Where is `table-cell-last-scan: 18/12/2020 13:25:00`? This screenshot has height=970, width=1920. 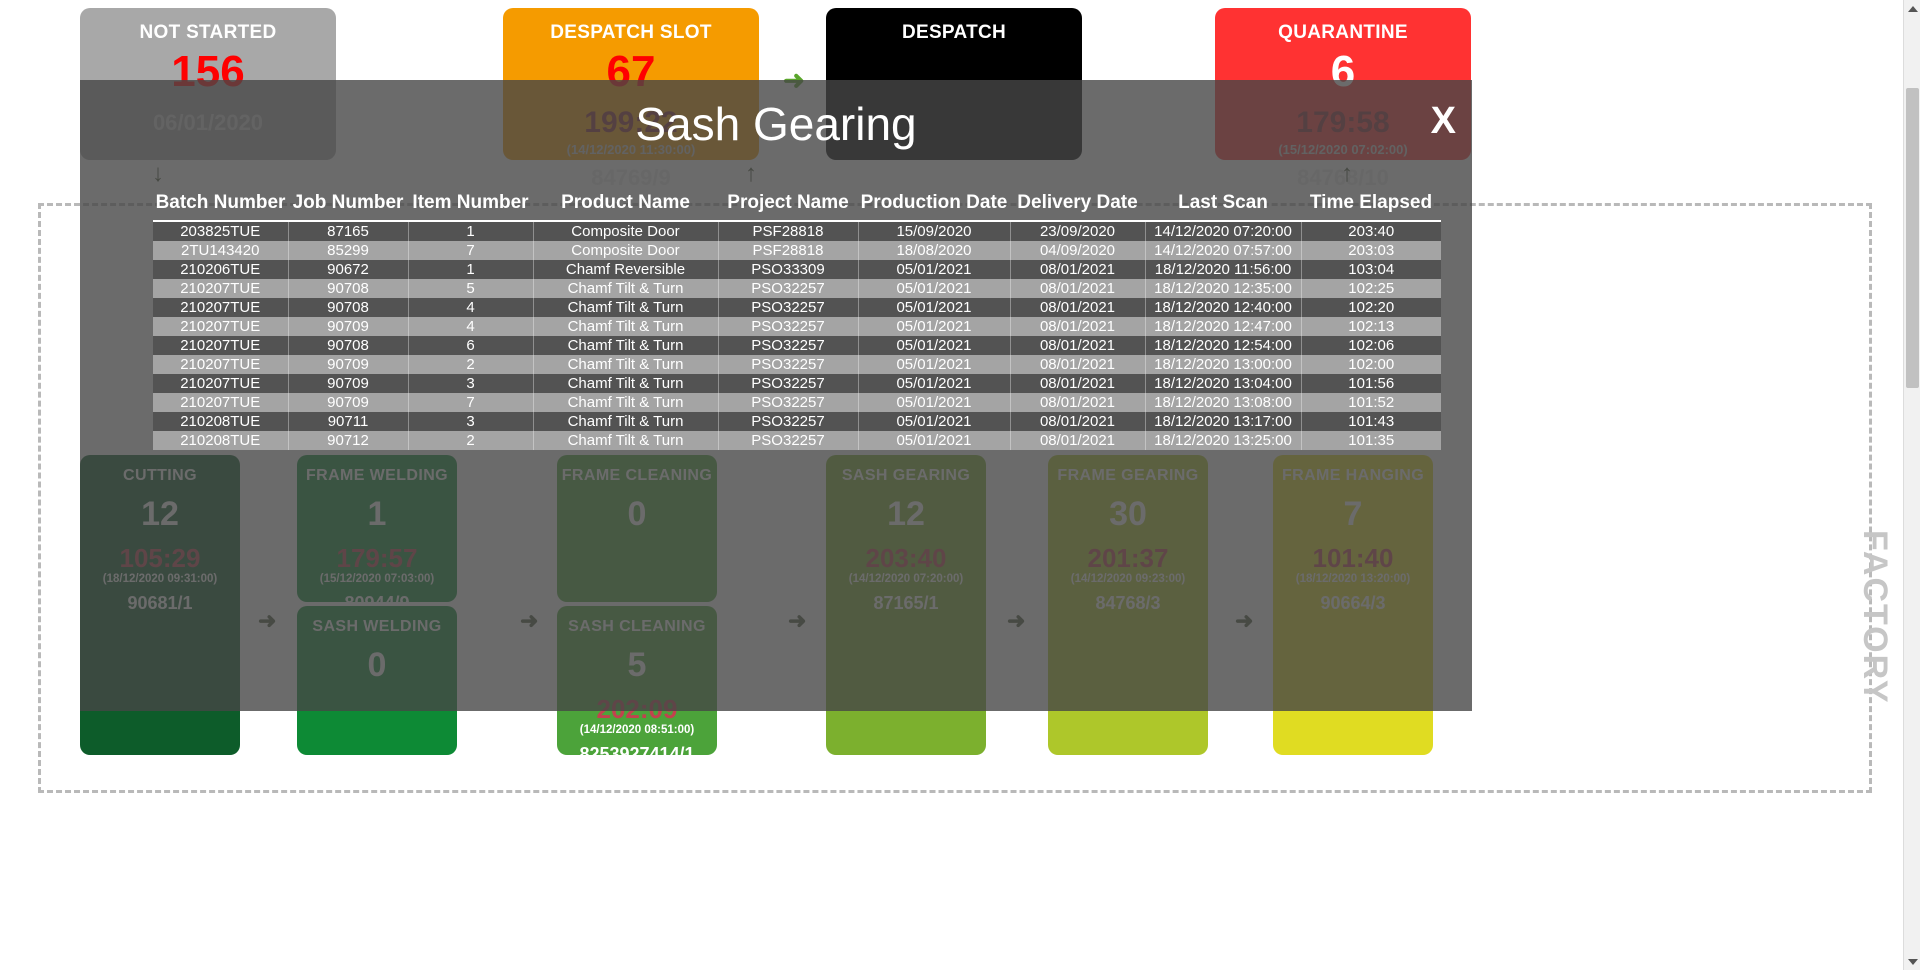 table-cell-last-scan: 18/12/2020 13:25:00 is located at coordinates (1223, 440).